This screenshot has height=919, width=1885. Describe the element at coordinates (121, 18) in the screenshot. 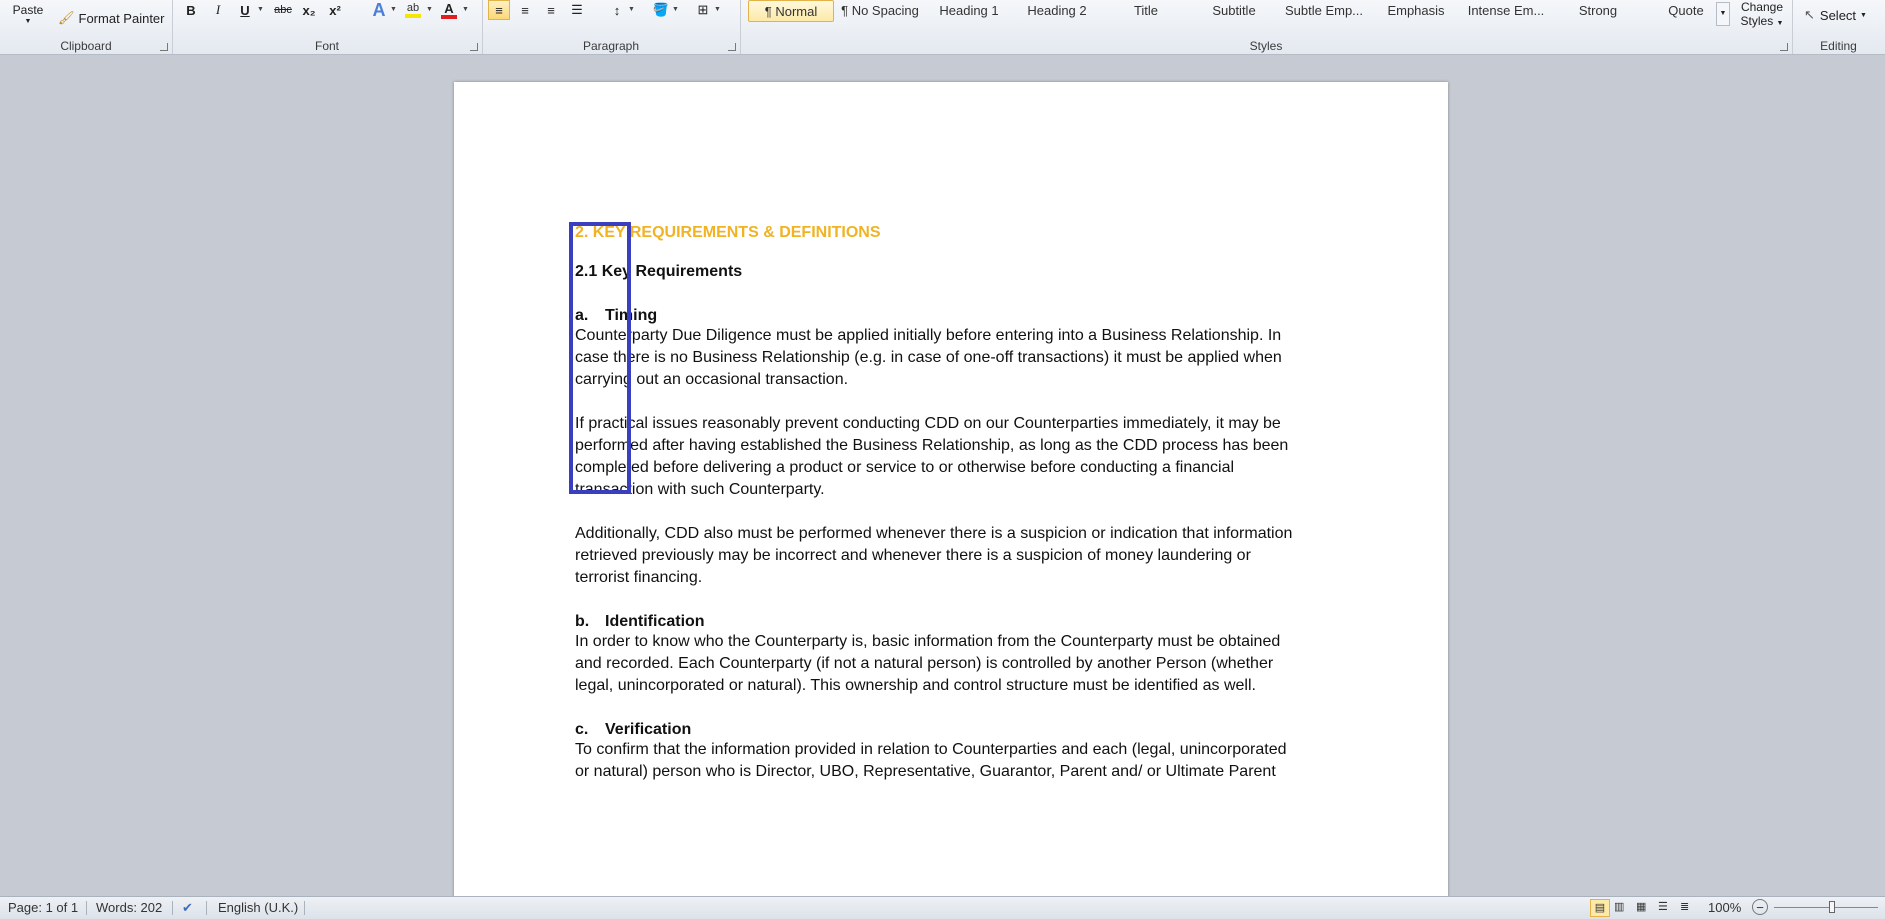

I see `format-painter-label: Format Painter` at that location.